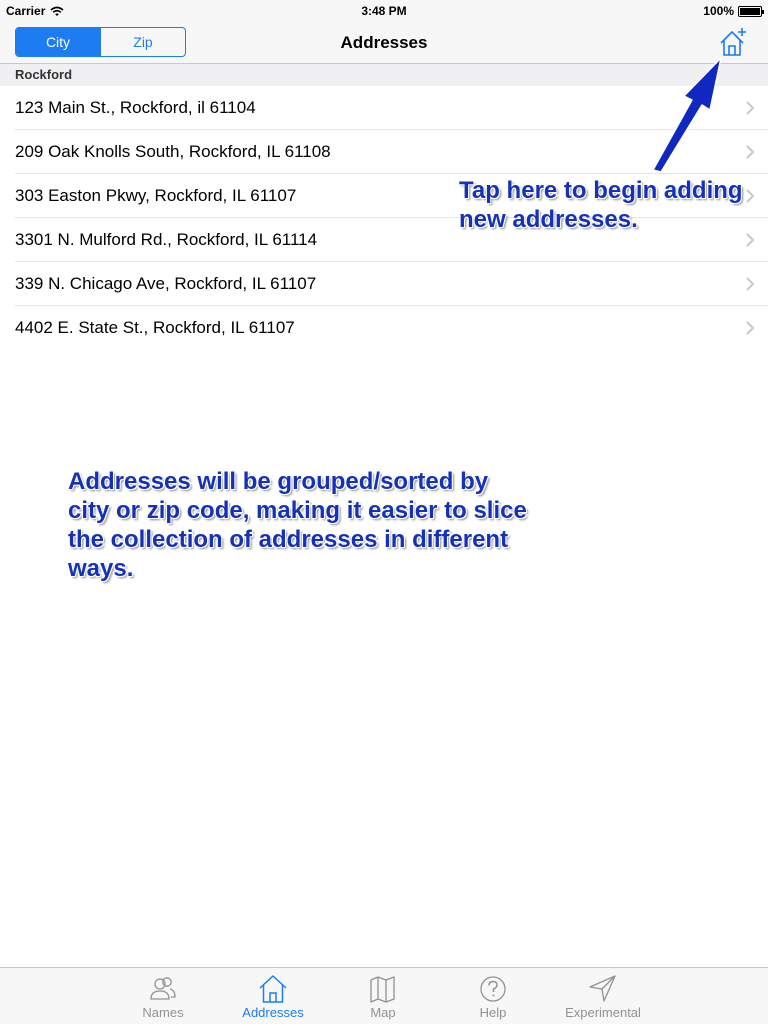 The width and height of the screenshot is (768, 1024). I want to click on tab-addresses: Addresses, so click(273, 996).